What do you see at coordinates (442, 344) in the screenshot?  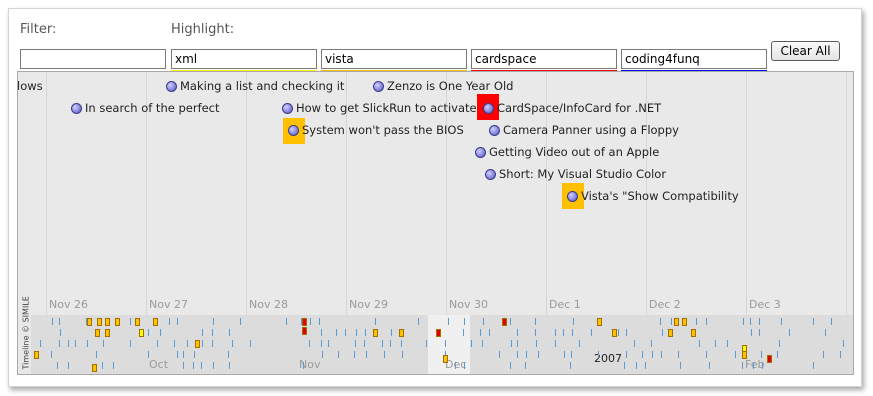 I see `overview-band: Oct Nov Dec 2007 Feb` at bounding box center [442, 344].